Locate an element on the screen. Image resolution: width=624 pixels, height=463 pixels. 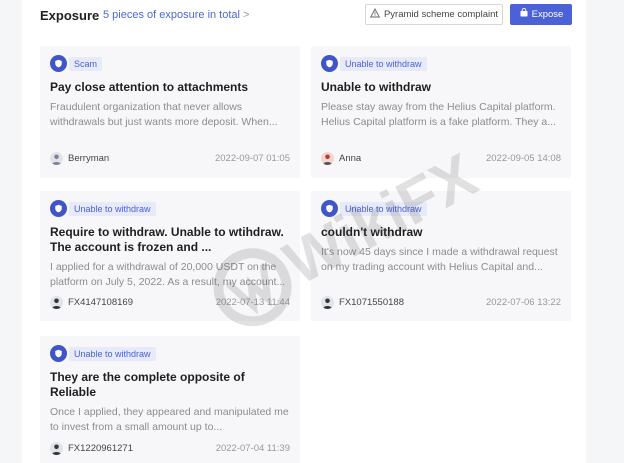
warning-icon is located at coordinates (375, 14).